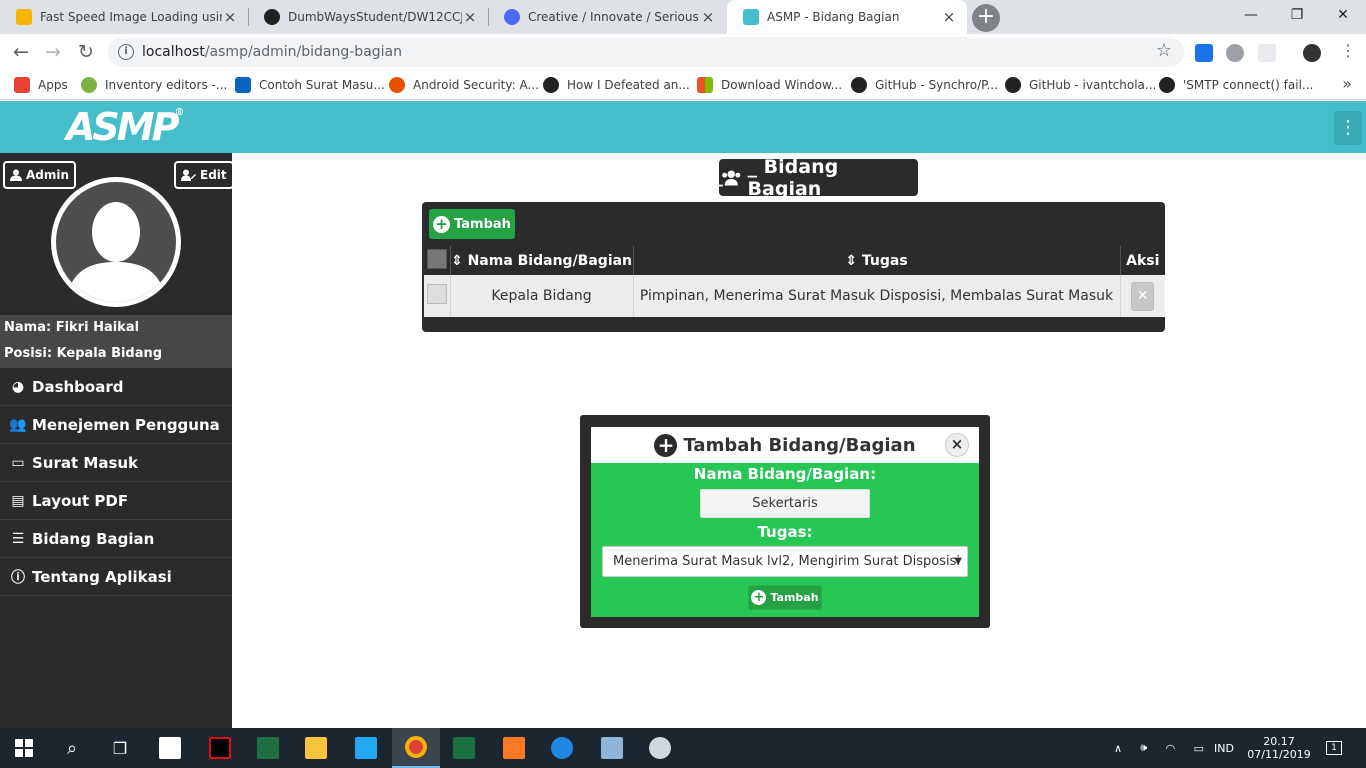  I want to click on profile-avatar, so click(1312, 53).